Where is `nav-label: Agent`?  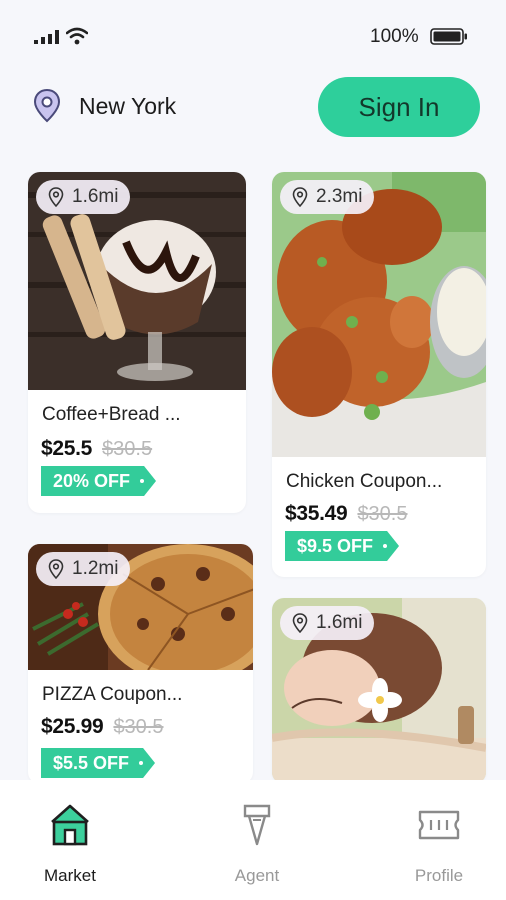
nav-label: Agent is located at coordinates (257, 875).